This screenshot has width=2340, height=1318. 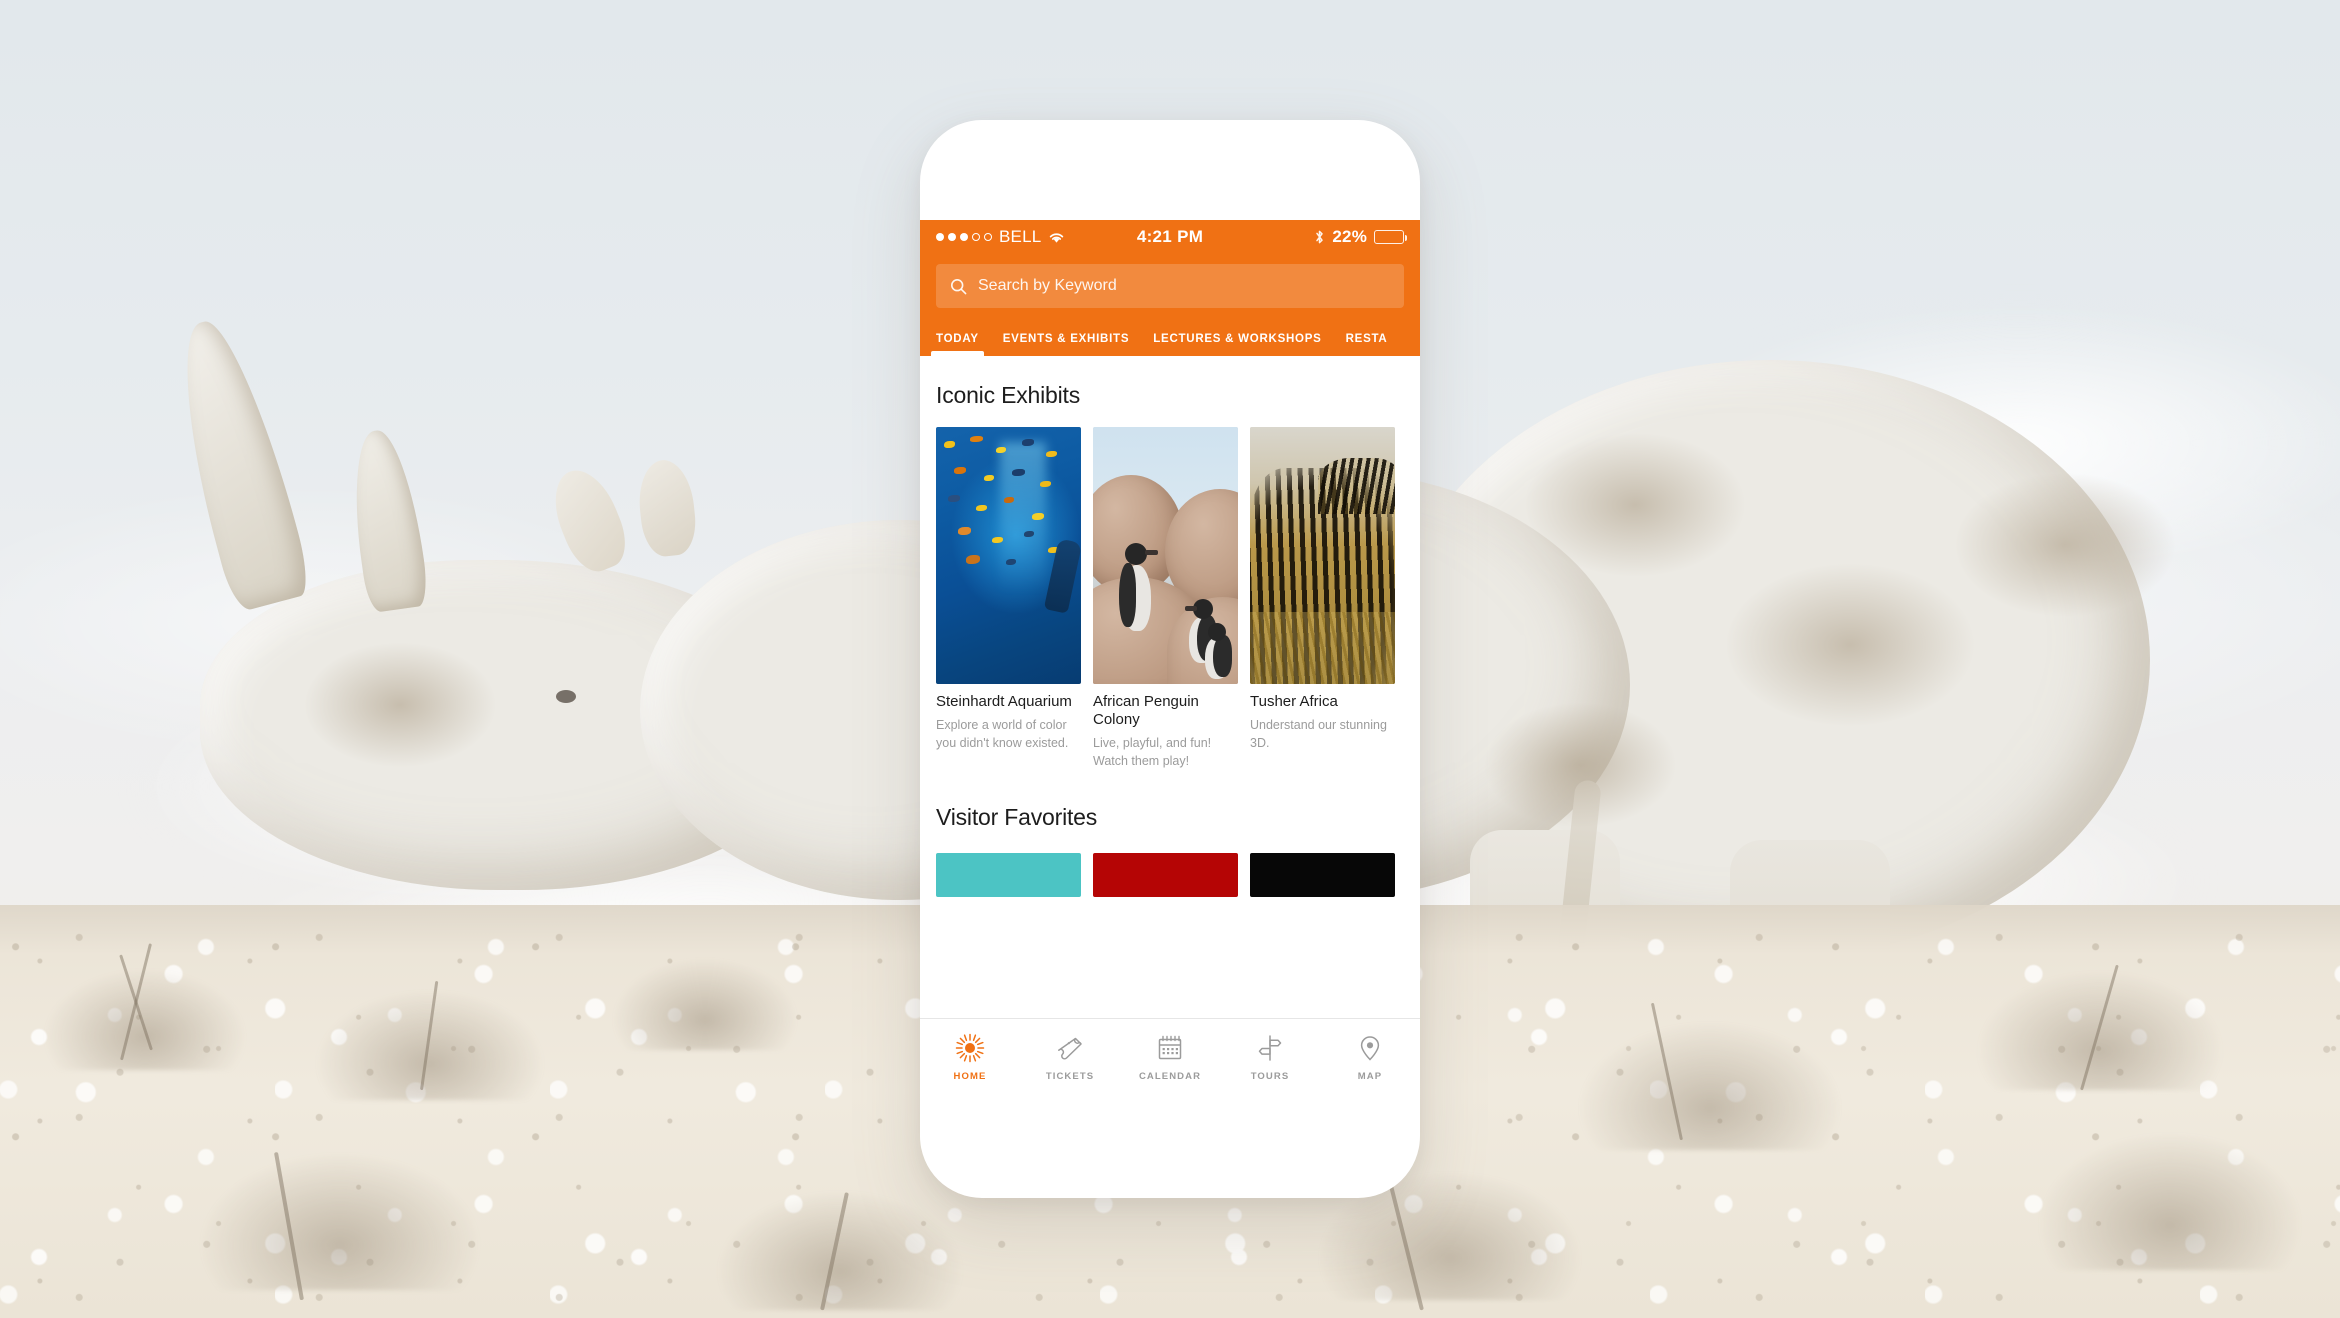 I want to click on carrier-label: BELL, so click(x=1020, y=236).